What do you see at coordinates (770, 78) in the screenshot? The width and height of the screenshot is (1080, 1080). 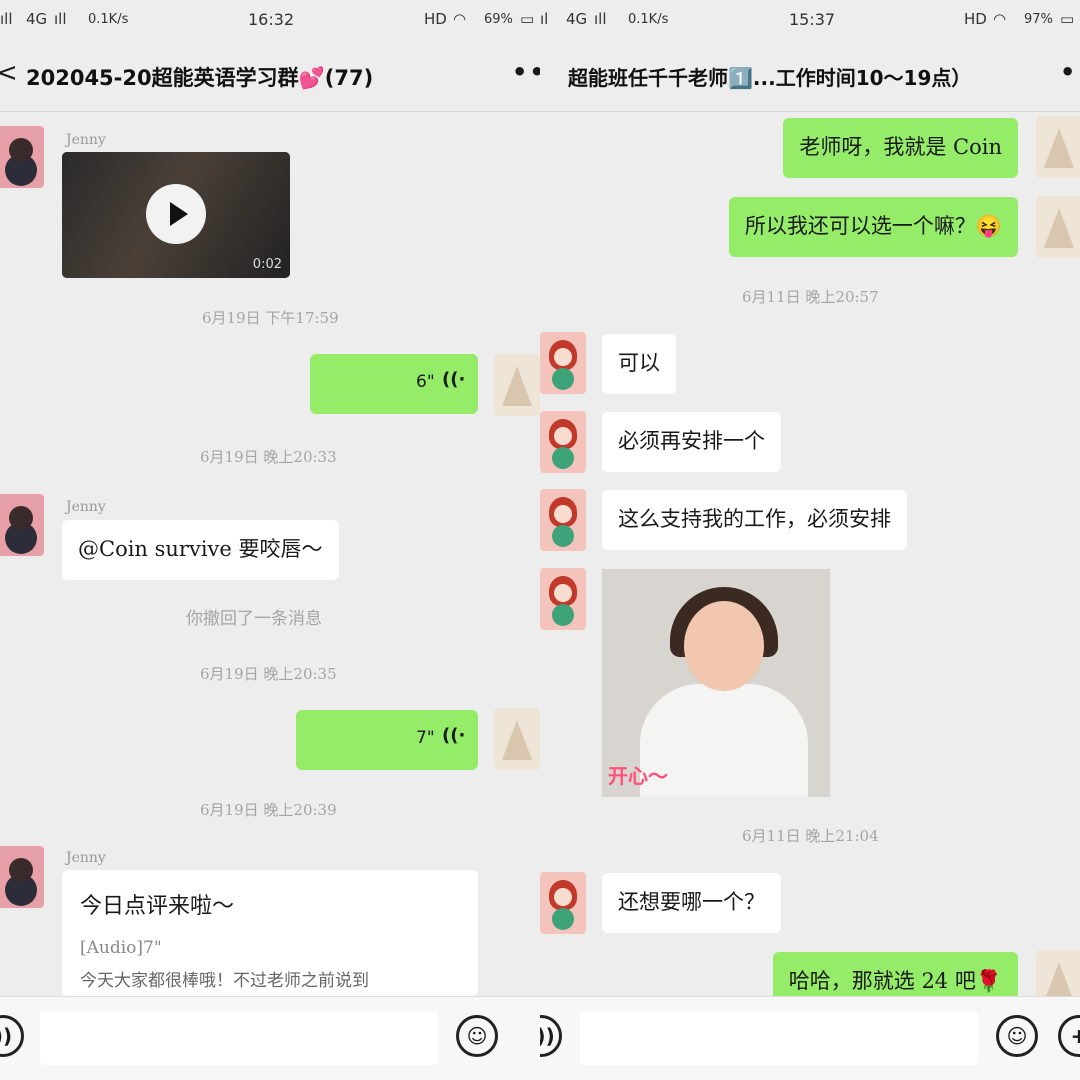 I see `contact-title: 超能班任千千老师1️⃣...工作时间10～19点）` at bounding box center [770, 78].